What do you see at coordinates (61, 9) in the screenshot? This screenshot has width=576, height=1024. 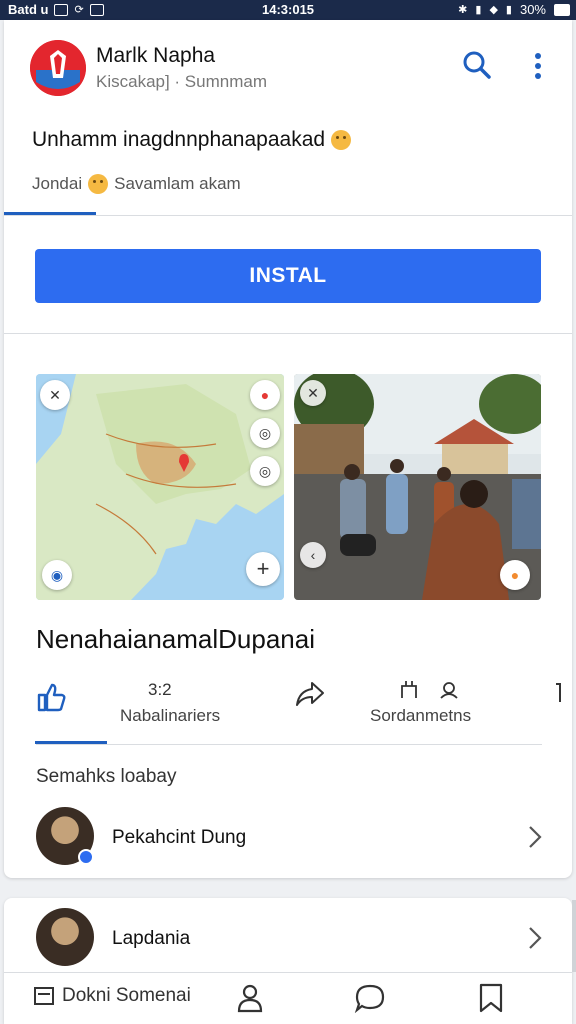 I see `notification-icon` at bounding box center [61, 9].